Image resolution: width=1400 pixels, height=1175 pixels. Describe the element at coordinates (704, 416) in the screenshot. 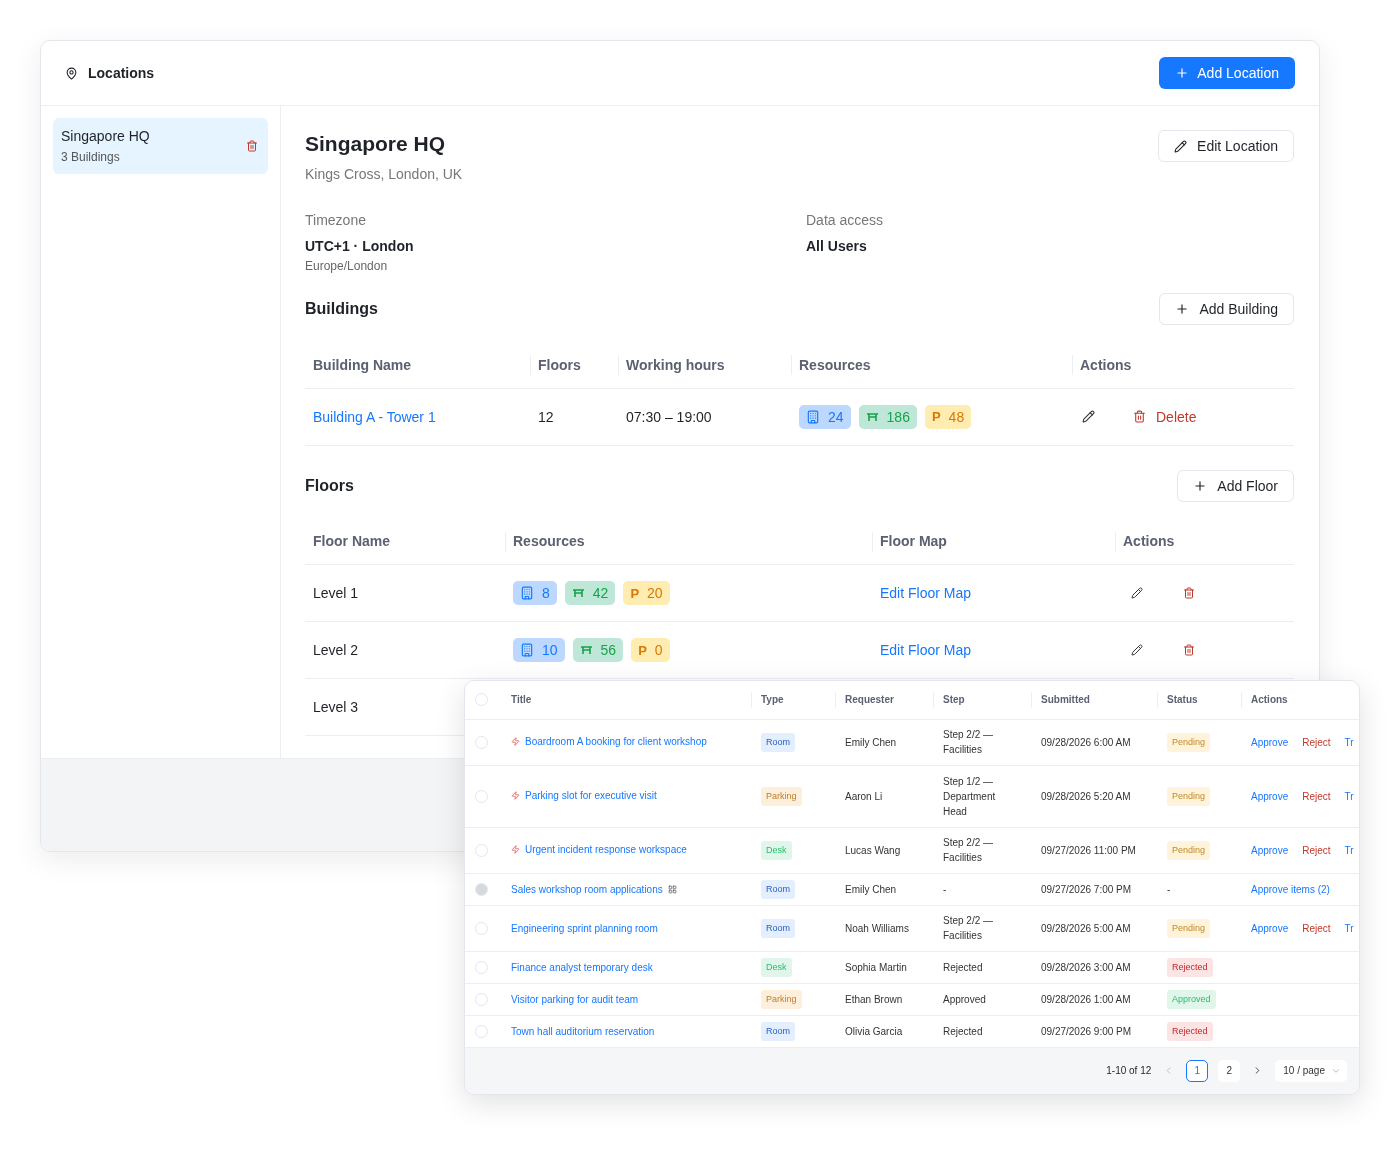

I see `table-cell: 07:30 – 19:00` at that location.